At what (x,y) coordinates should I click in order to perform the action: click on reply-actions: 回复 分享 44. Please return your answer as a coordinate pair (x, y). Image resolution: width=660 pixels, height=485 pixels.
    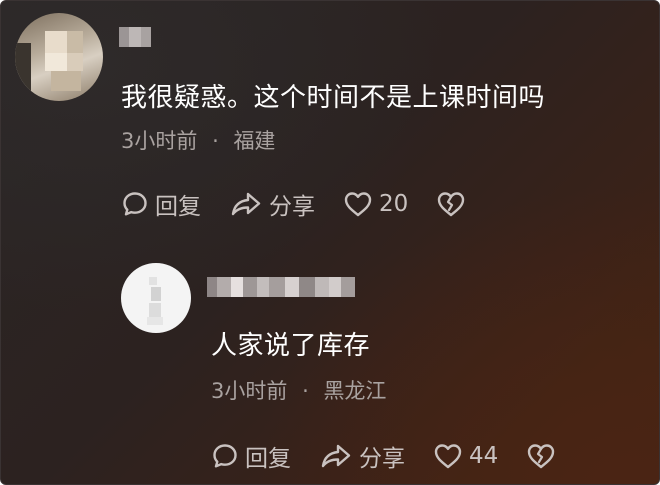
    Looking at the image, I should click on (397, 456).